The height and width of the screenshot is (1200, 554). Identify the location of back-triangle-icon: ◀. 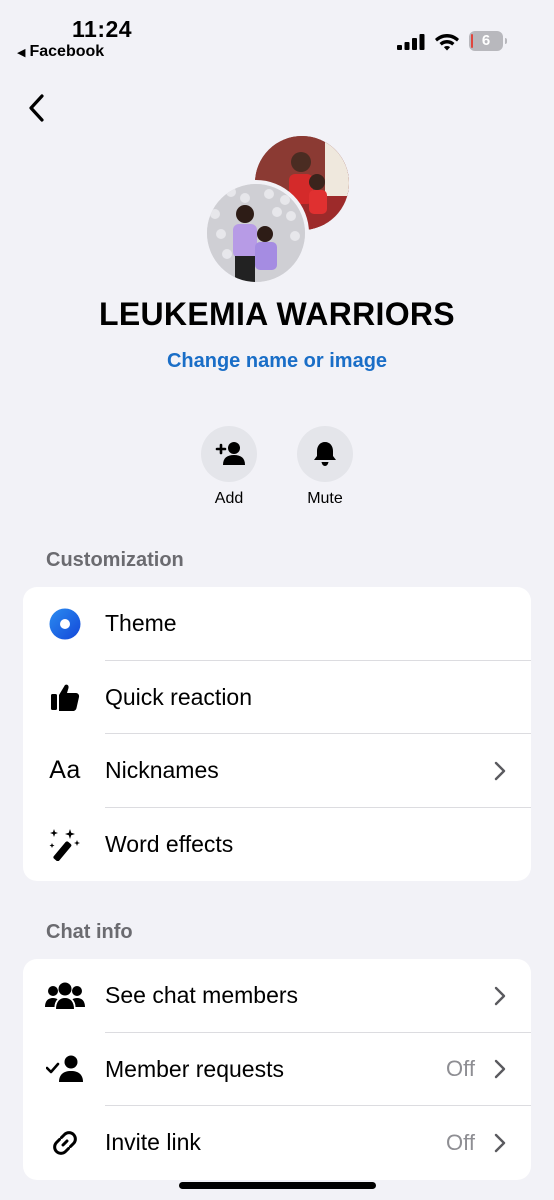
(21, 52).